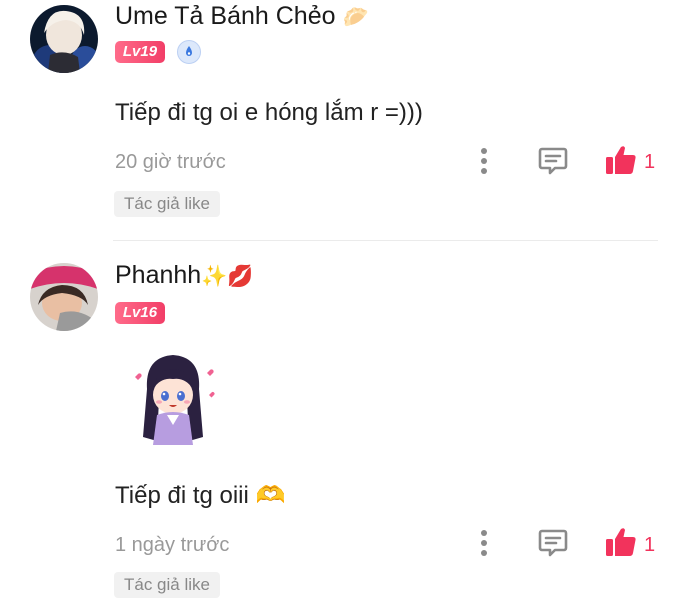 Image resolution: width=688 pixels, height=600 pixels. Describe the element at coordinates (173, 399) in the screenshot. I see `anime-girl-sticker` at that location.